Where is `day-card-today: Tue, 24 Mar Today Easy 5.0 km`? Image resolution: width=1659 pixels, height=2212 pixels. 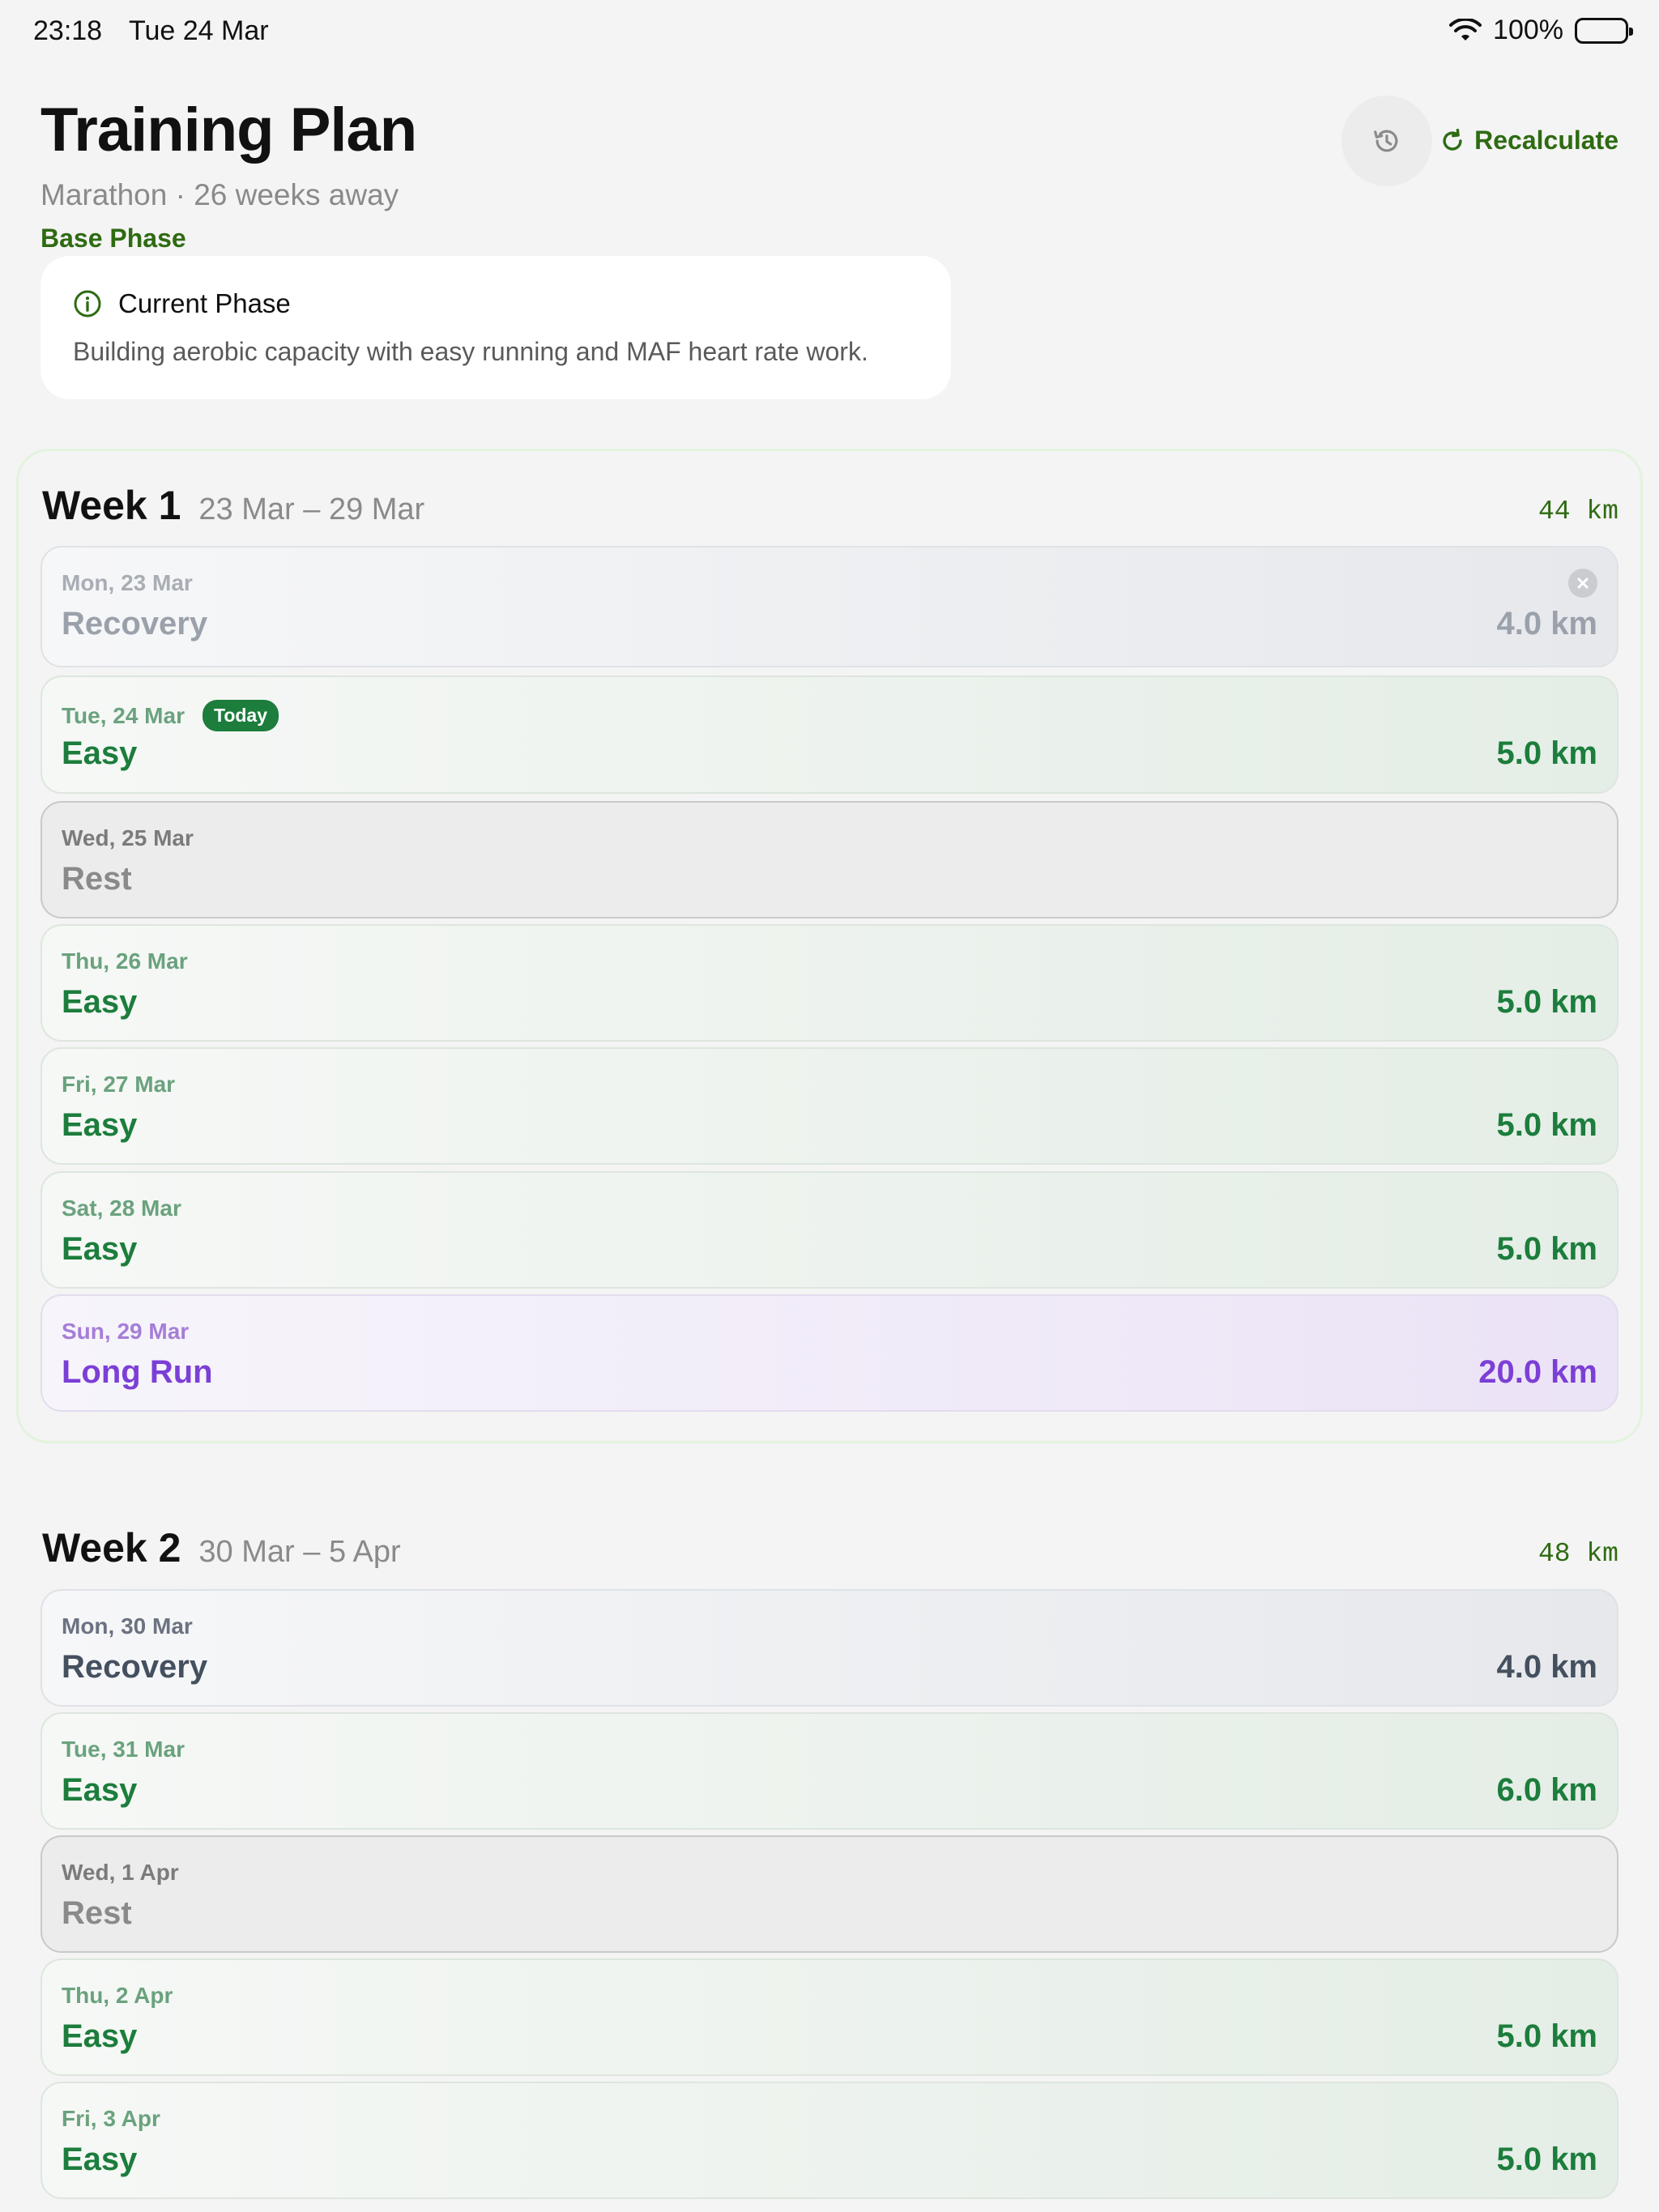 day-card-today: Tue, 24 Mar Today Easy 5.0 km is located at coordinates (829, 735).